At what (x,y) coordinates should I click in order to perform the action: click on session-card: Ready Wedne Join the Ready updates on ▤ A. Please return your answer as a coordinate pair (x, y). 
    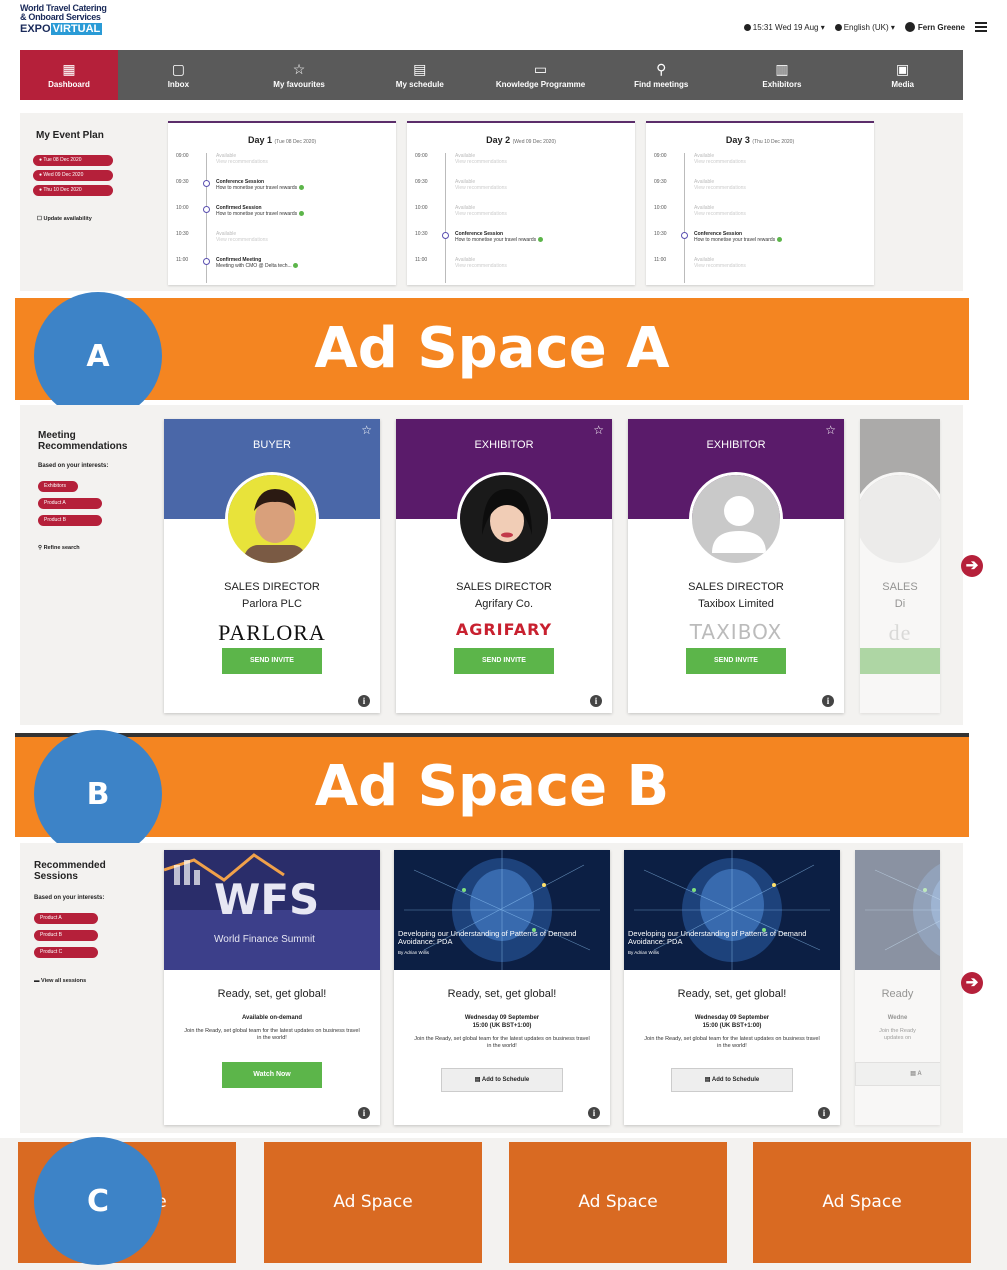
    Looking at the image, I should click on (897, 987).